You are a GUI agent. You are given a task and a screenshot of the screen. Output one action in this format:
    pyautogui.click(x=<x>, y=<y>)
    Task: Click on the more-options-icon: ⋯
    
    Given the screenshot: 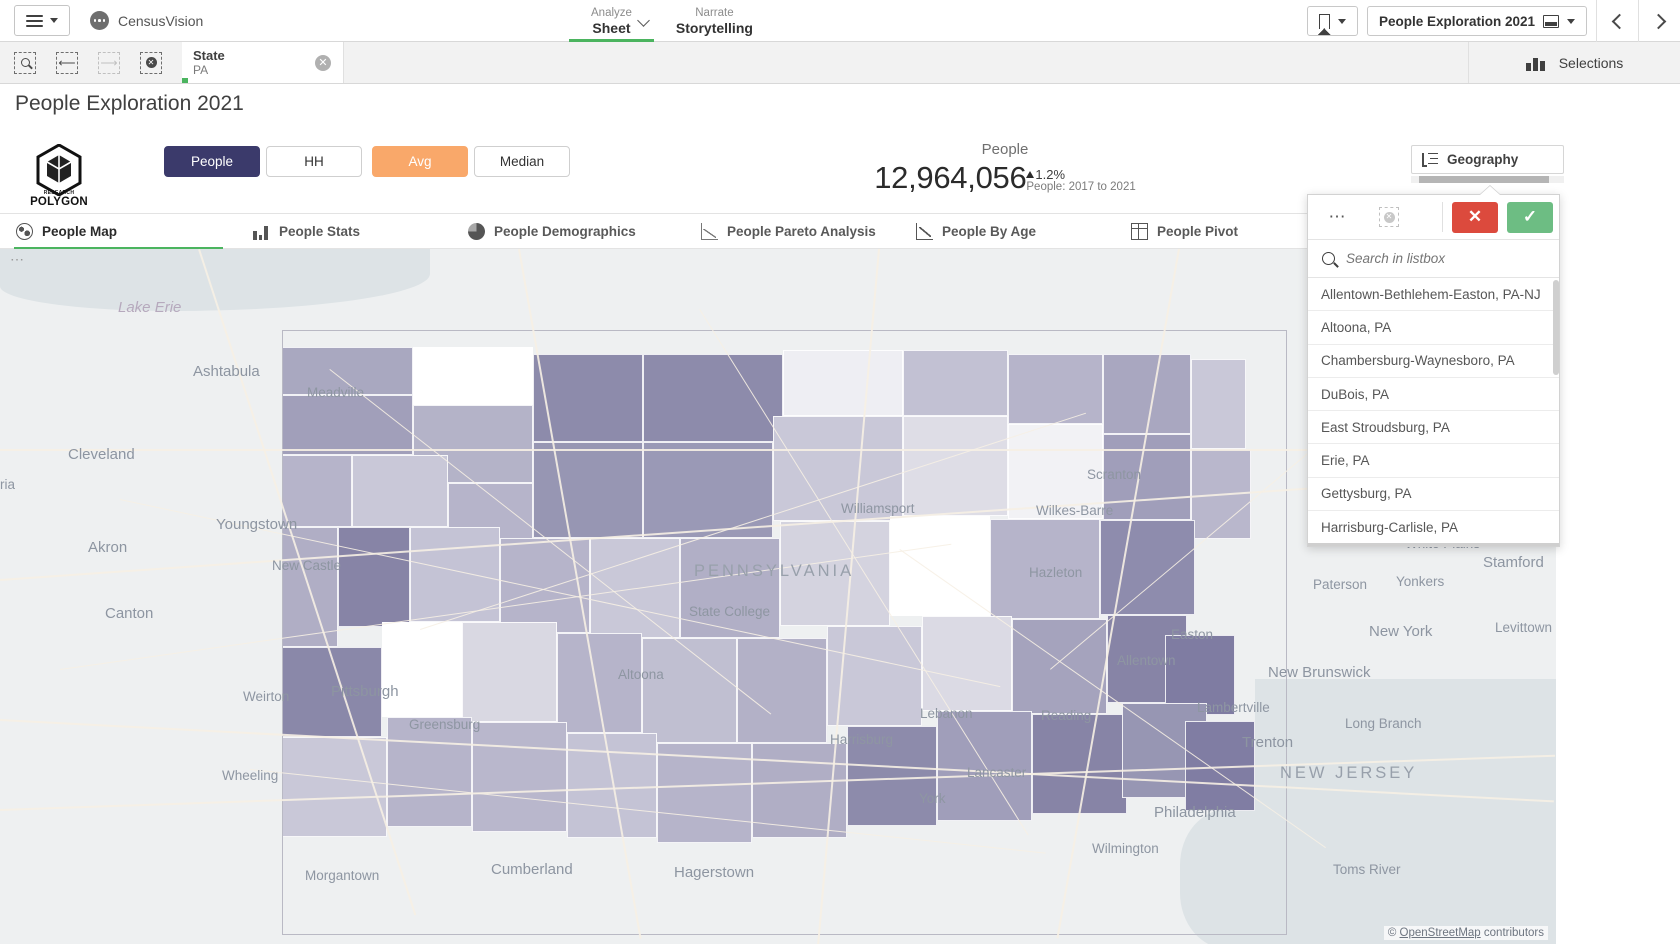 What is the action you would take?
    pyautogui.click(x=1338, y=217)
    